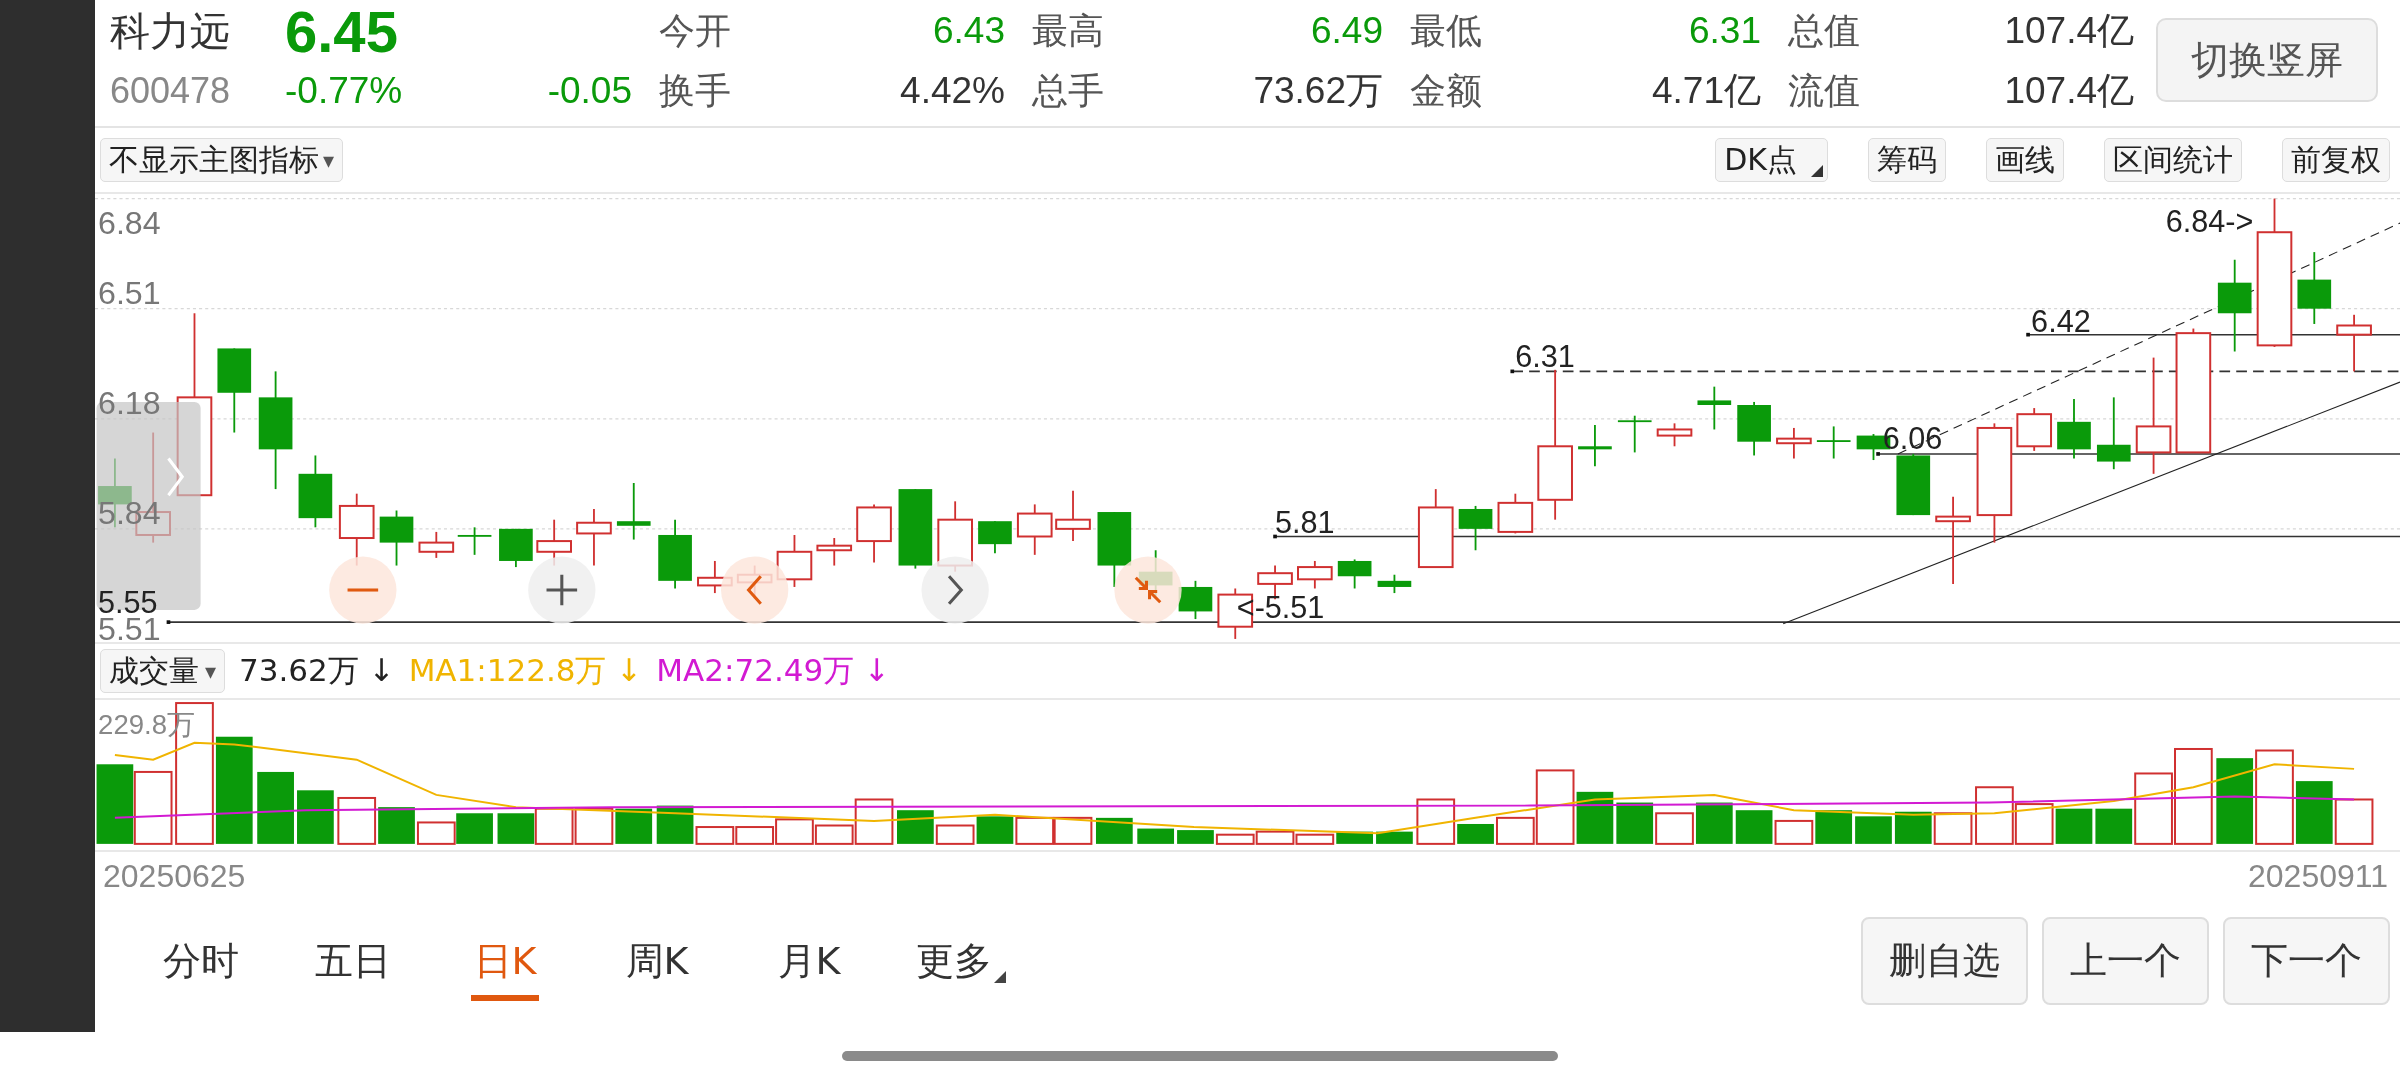  Describe the element at coordinates (695, 30) in the screenshot. I see `stat-label: 今开` at that location.